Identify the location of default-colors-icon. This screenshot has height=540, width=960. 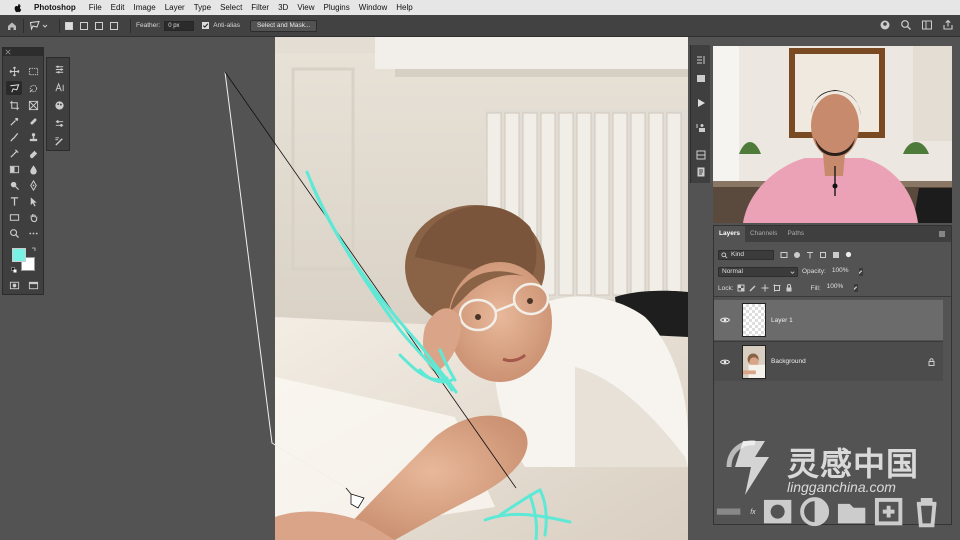
(14, 270).